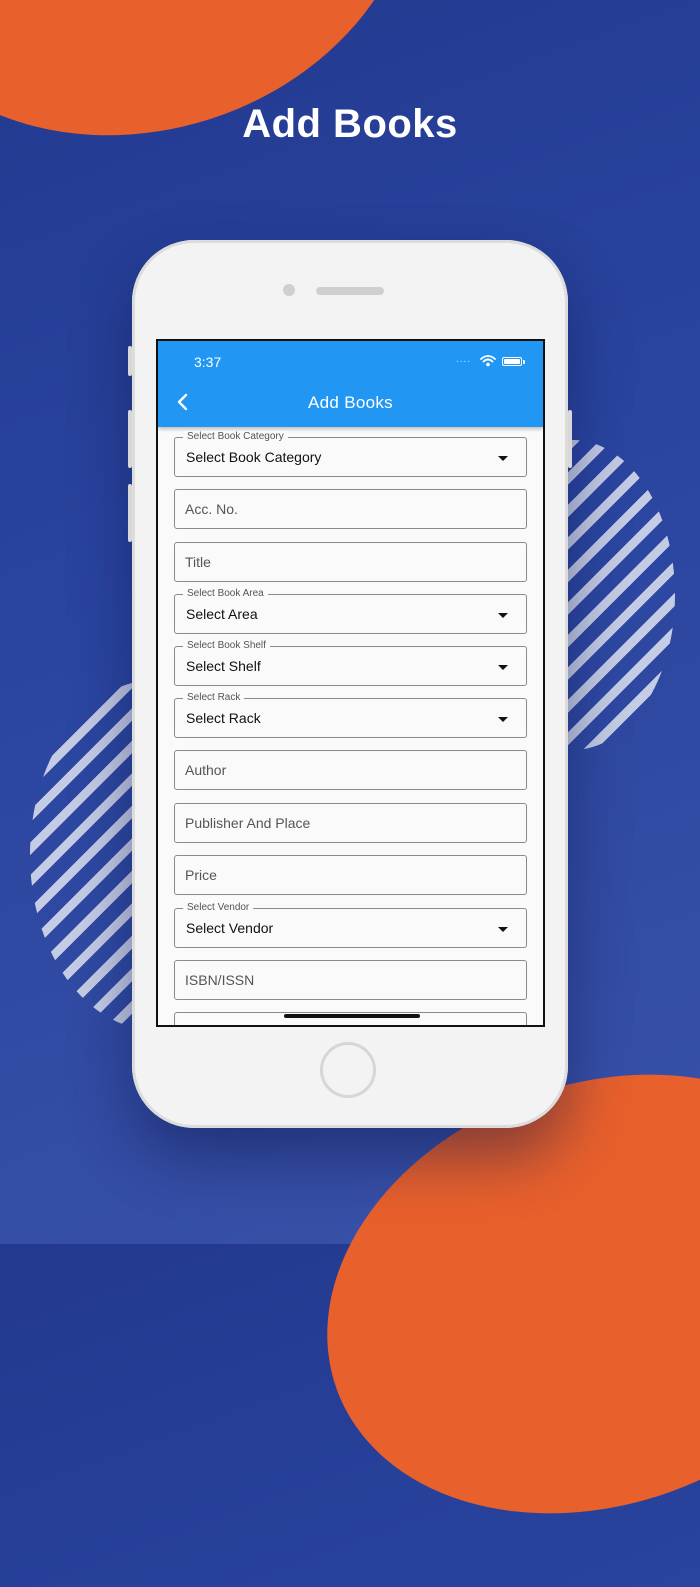  I want to click on book-shelf-label: Select Book Shelf, so click(226, 646).